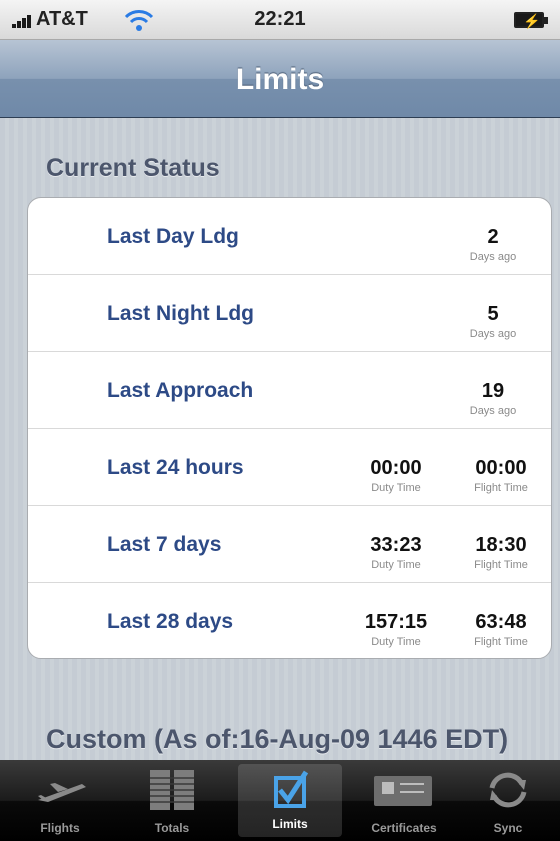  What do you see at coordinates (289, 313) in the screenshot?
I see `table-row-last-night-ldg: Last Night Ldg 5 Days ago` at bounding box center [289, 313].